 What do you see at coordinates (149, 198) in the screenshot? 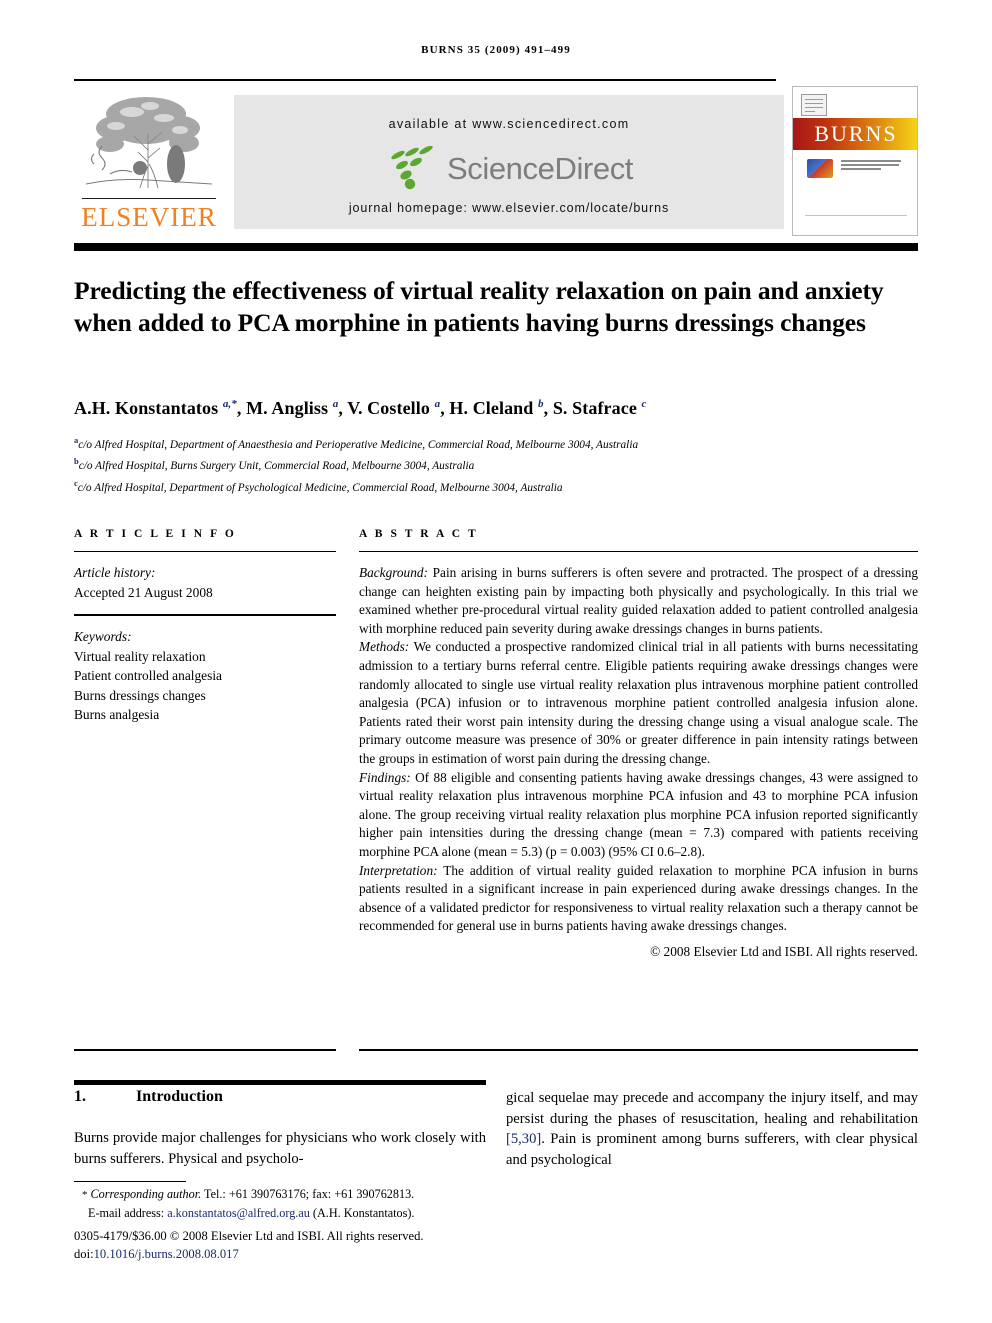
I see `elsevier-divider` at bounding box center [149, 198].